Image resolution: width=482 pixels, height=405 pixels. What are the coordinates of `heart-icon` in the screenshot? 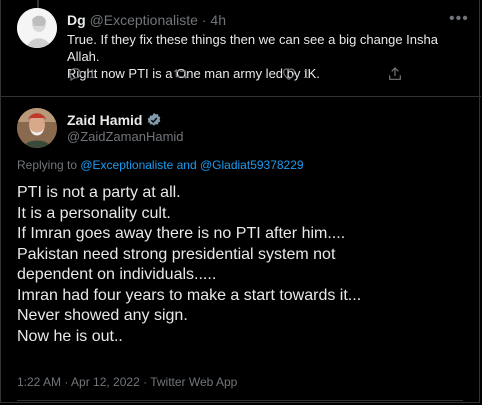 It's located at (289, 74).